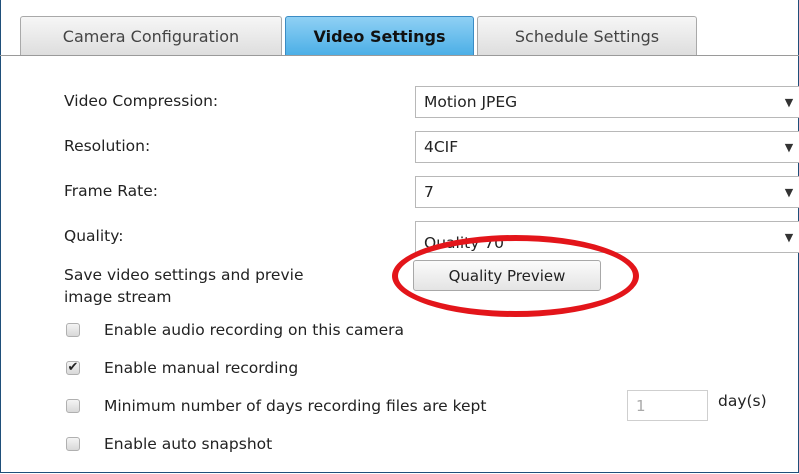 This screenshot has height=474, width=799. Describe the element at coordinates (607, 192) in the screenshot. I see `frame-rate-select: 7 ▼` at that location.